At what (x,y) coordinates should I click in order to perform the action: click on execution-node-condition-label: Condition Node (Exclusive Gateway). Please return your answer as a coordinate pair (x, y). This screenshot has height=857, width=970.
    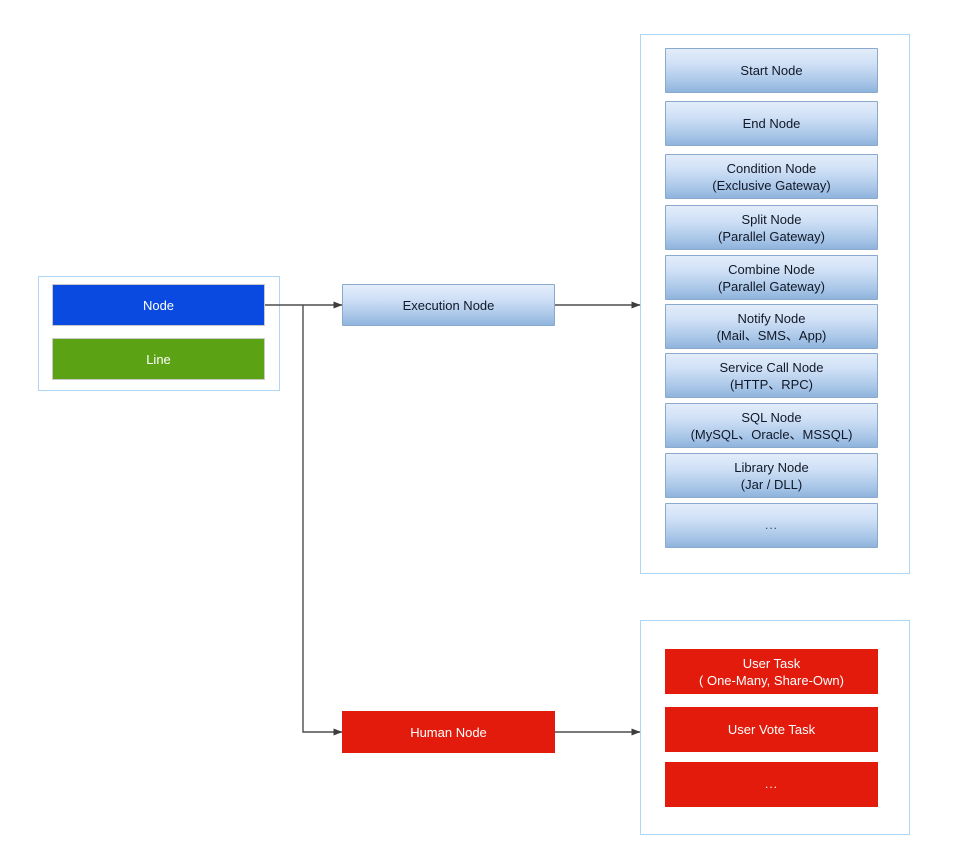
    Looking at the image, I should click on (771, 176).